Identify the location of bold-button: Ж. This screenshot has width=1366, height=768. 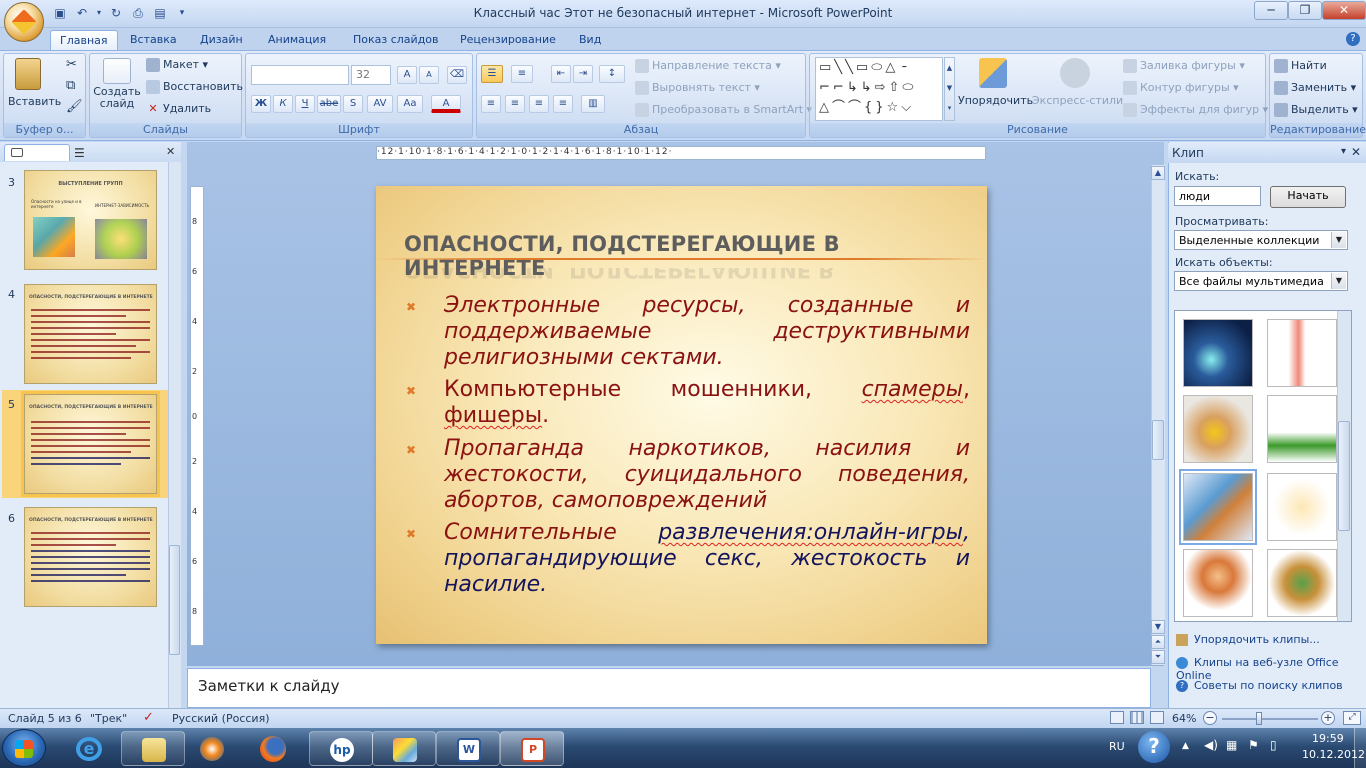
(261, 104).